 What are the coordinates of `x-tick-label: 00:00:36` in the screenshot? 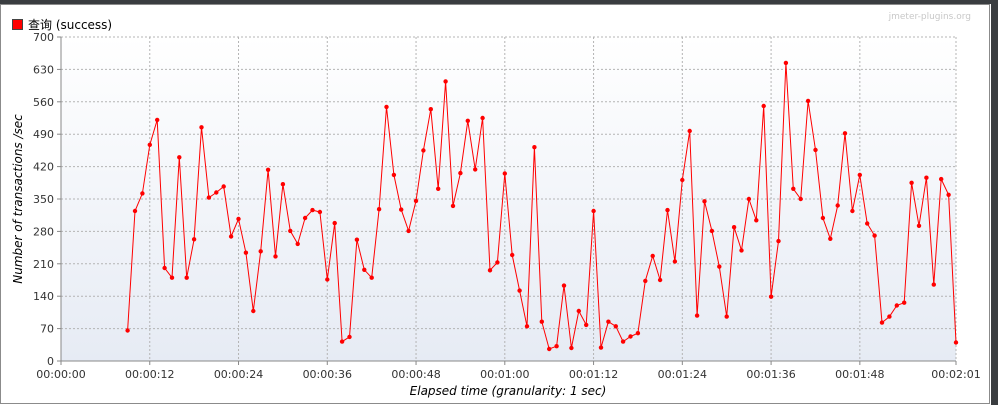 It's located at (327, 374).